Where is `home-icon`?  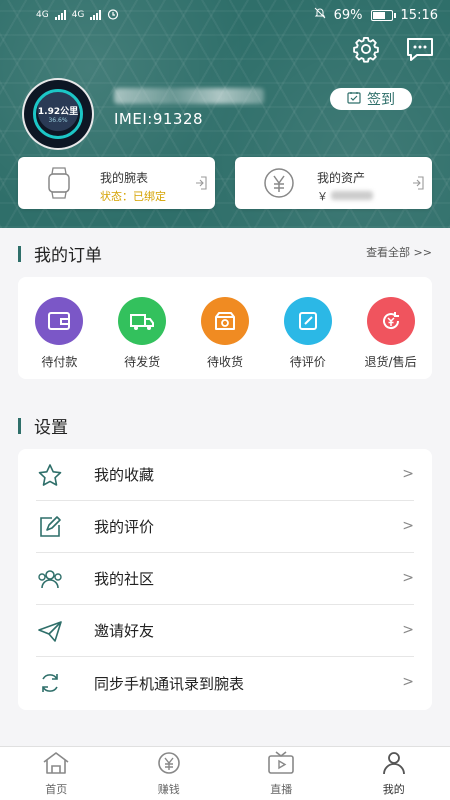 home-icon is located at coordinates (56, 765).